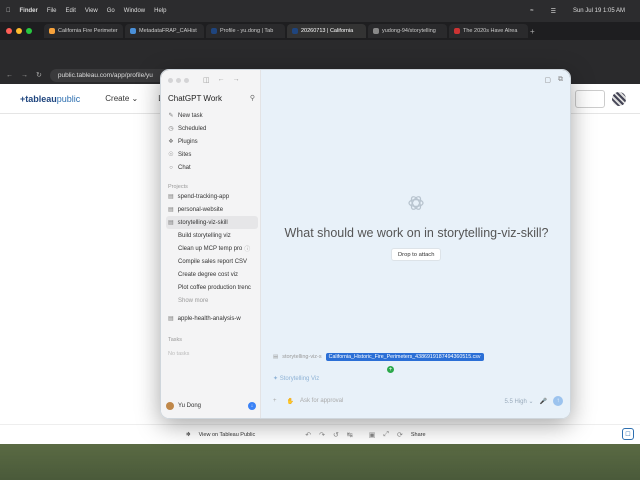  I want to click on show-more-link: Show more, so click(212, 300).